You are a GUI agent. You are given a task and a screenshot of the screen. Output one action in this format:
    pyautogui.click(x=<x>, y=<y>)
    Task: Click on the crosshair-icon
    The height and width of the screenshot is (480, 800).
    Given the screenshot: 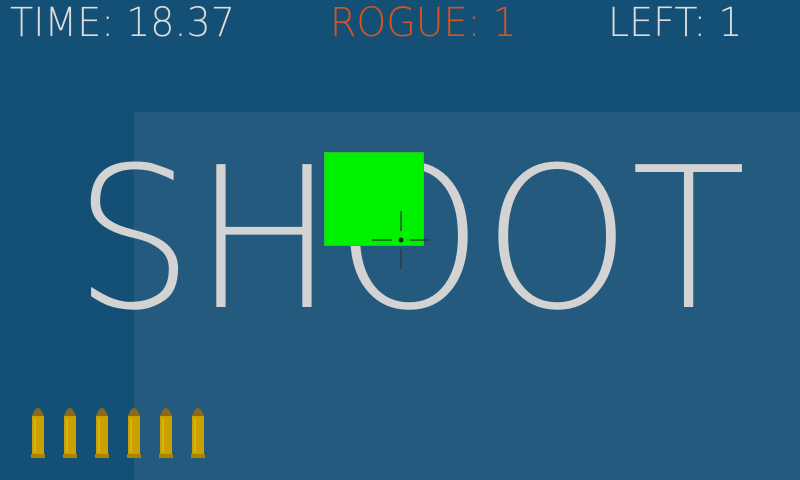 What is the action you would take?
    pyautogui.click(x=401, y=240)
    